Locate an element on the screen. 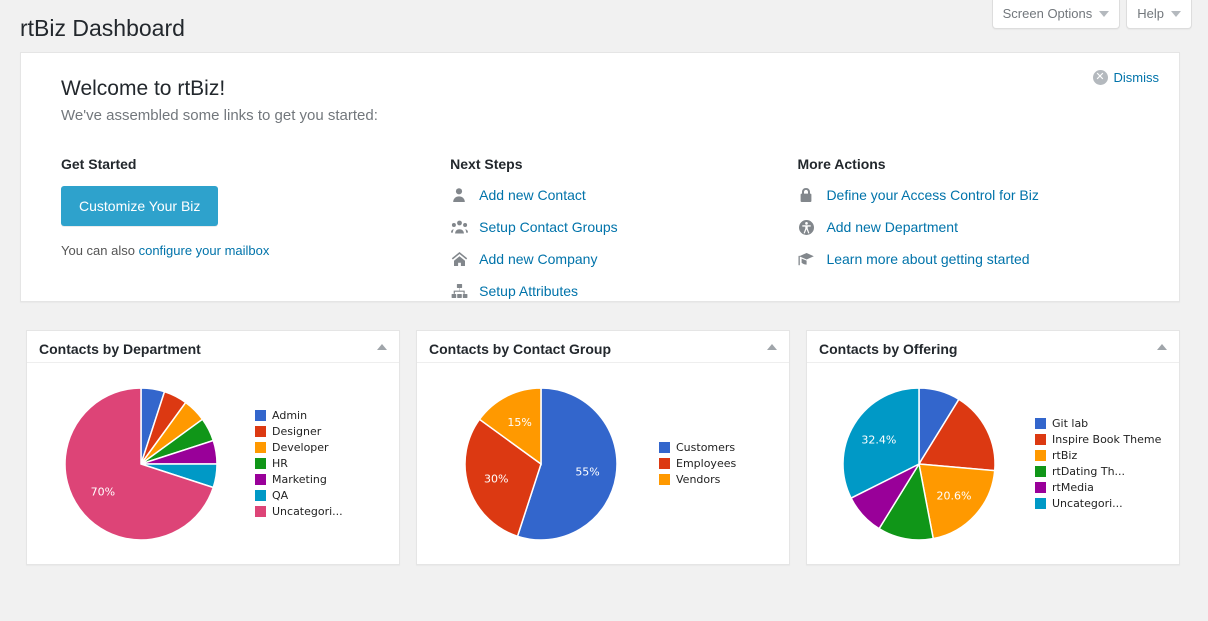 This screenshot has width=1208, height=621. widget-title: Contacts by Offering is located at coordinates (888, 349).